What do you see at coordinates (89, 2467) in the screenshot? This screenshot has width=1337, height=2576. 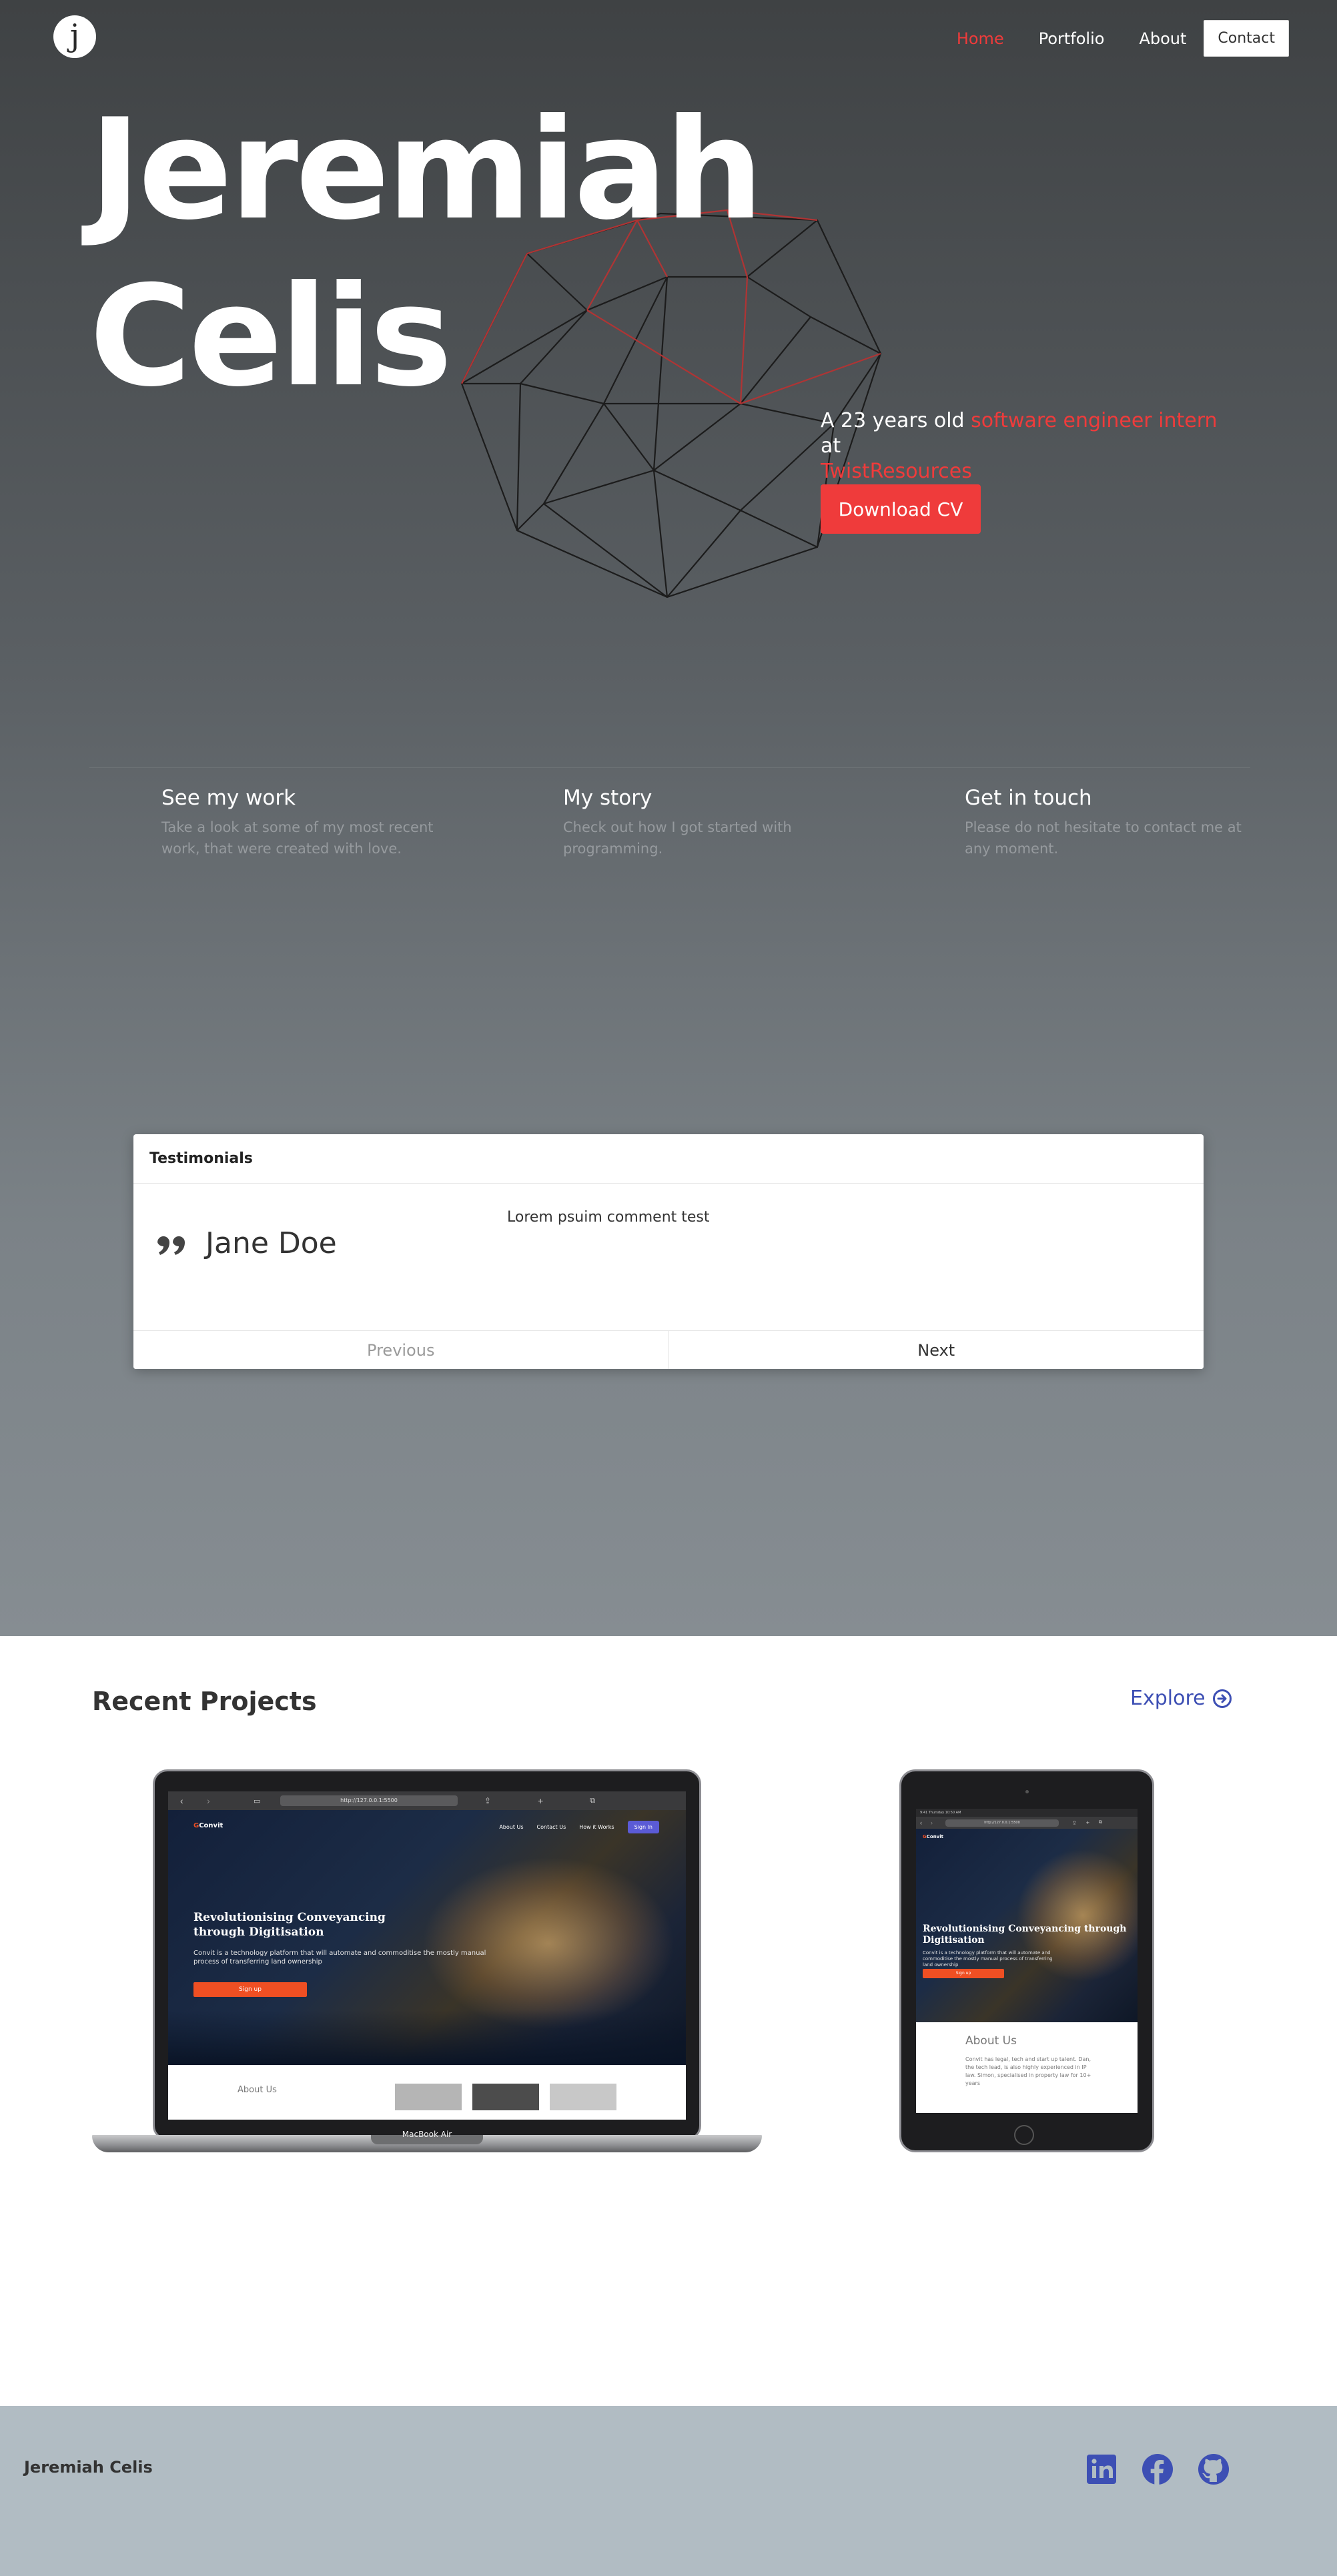 I see `footer-name: Jeremiah Celis` at bounding box center [89, 2467].